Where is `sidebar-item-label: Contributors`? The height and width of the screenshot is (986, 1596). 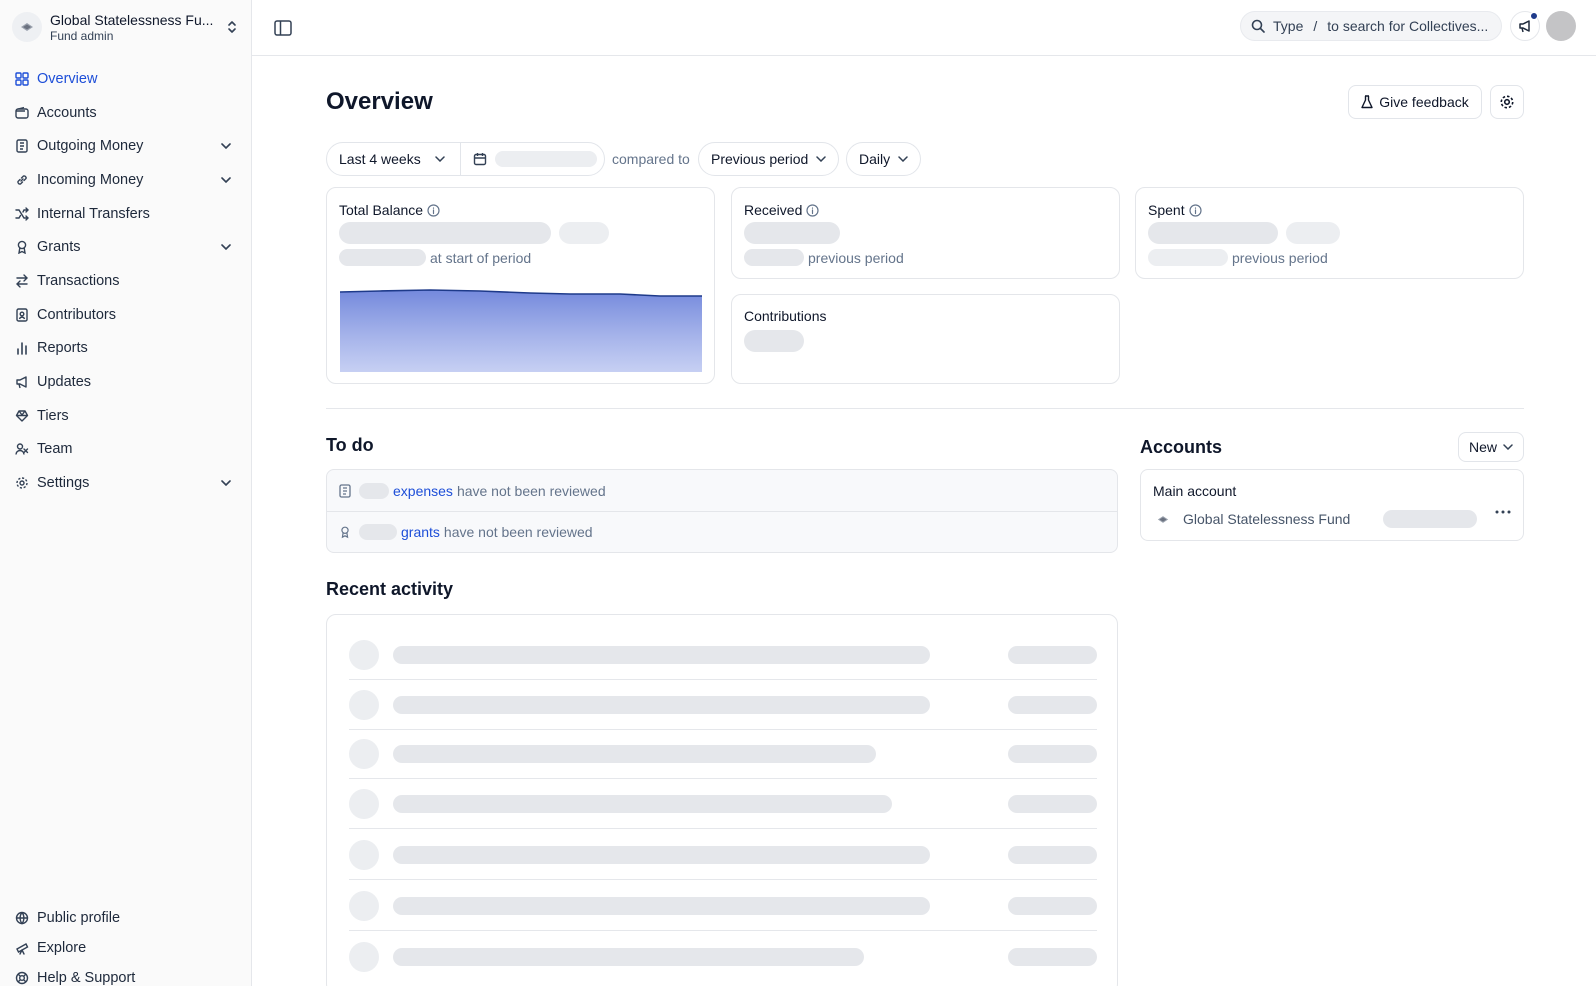
sidebar-item-label: Contributors is located at coordinates (76, 314).